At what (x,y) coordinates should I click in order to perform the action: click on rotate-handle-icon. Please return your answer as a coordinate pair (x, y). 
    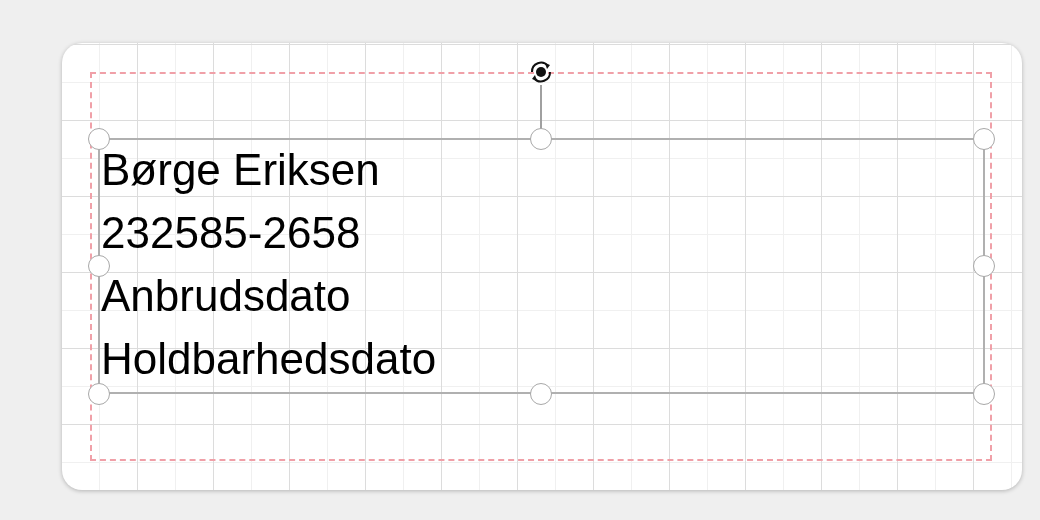
    Looking at the image, I should click on (541, 72).